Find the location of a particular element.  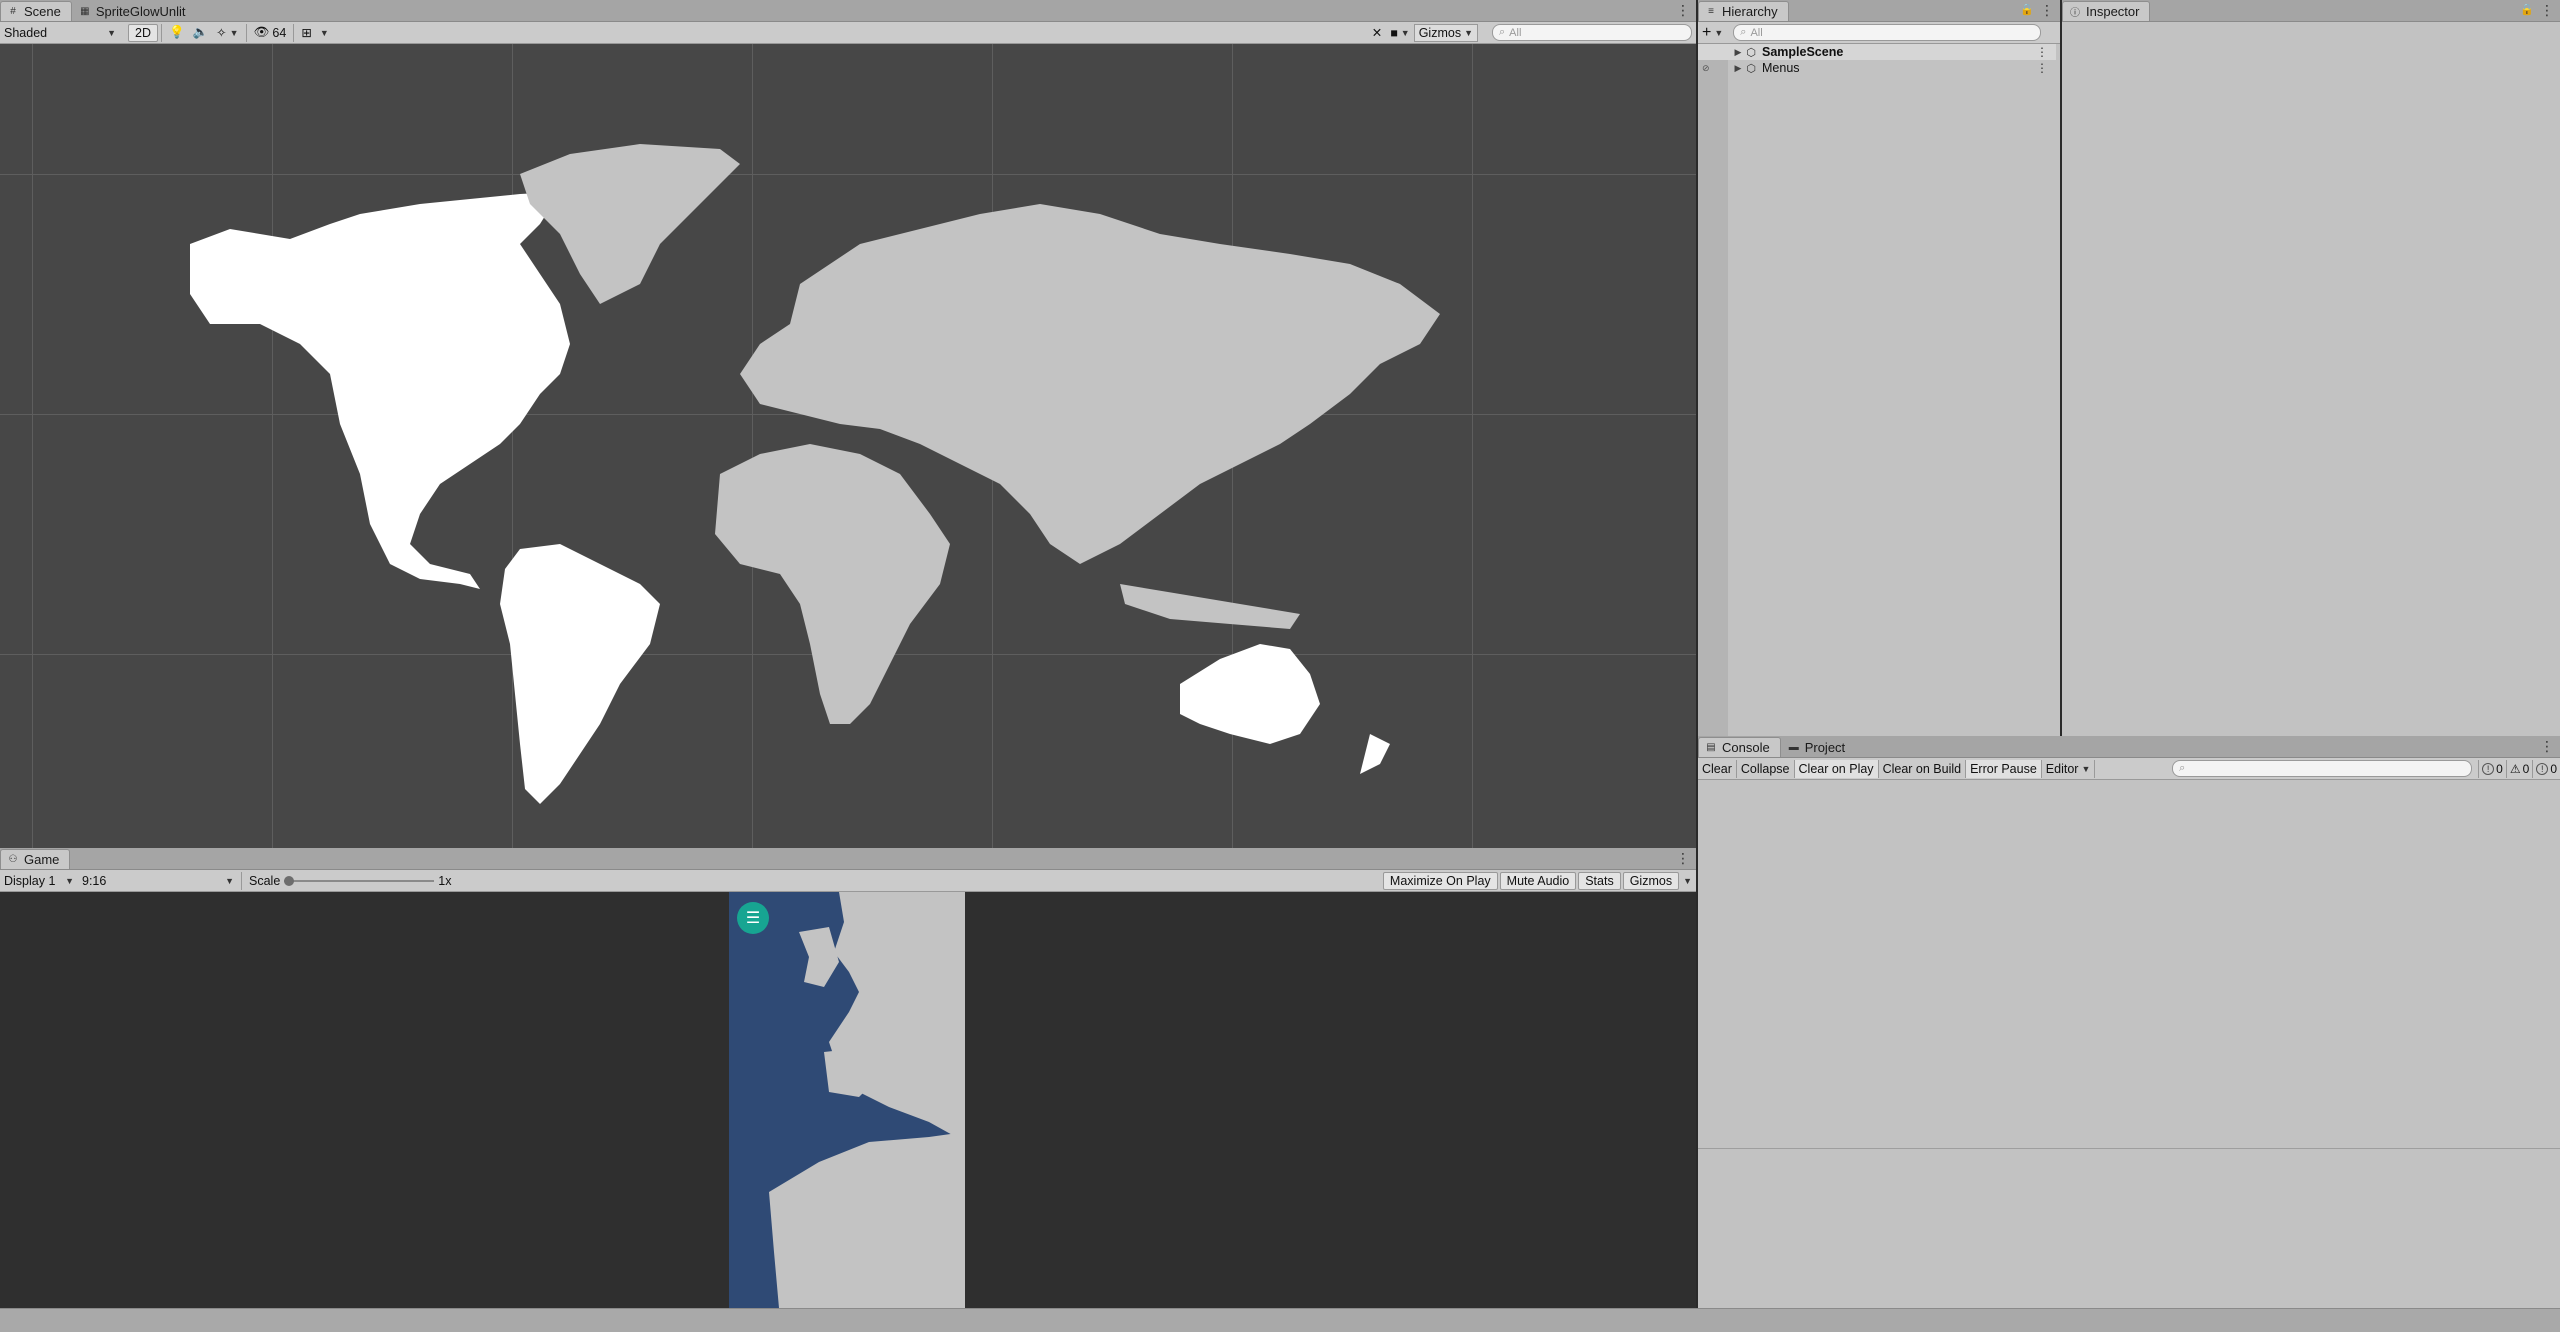

create-dropdown: + ▼ is located at coordinates (1712, 33).